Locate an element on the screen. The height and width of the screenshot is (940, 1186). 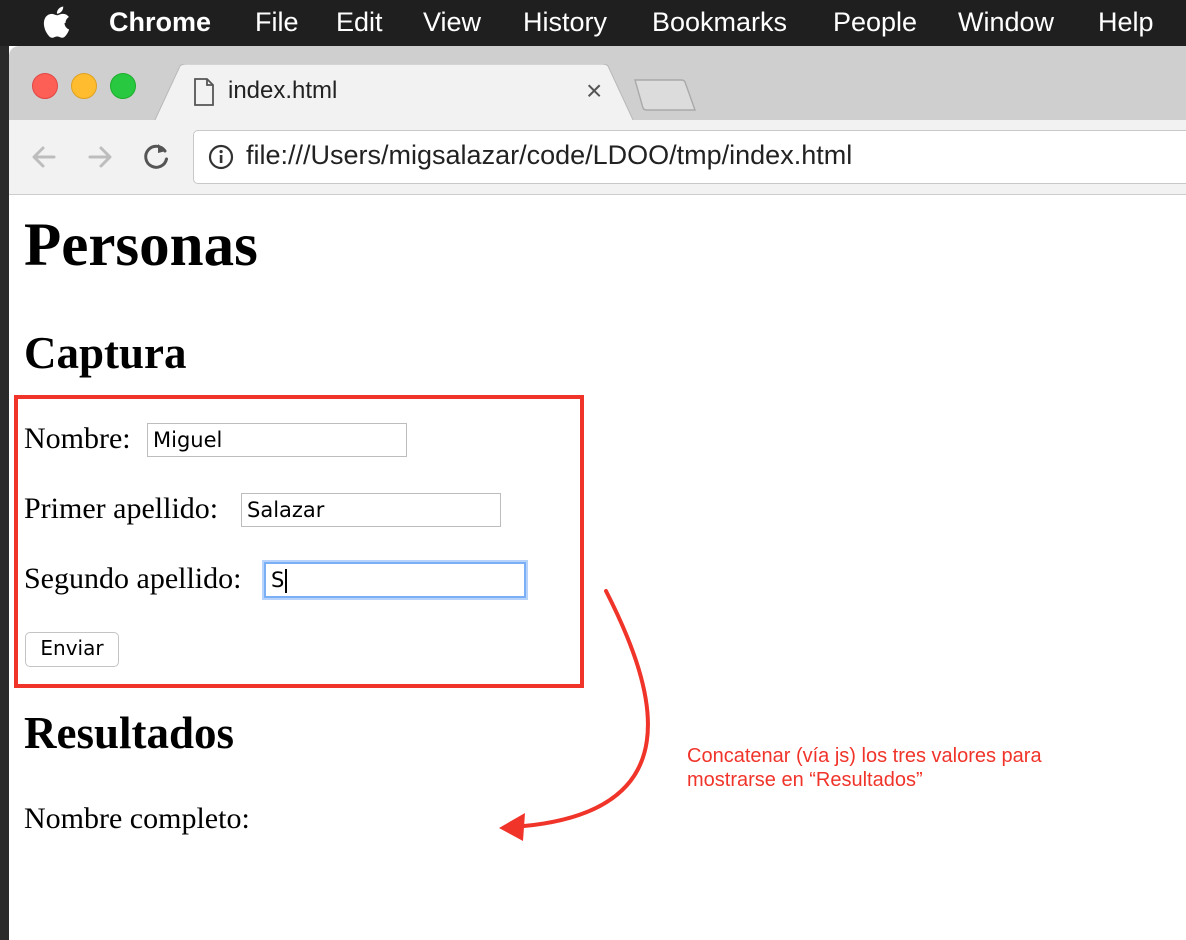
nombre-input: Miguel is located at coordinates (277, 440).